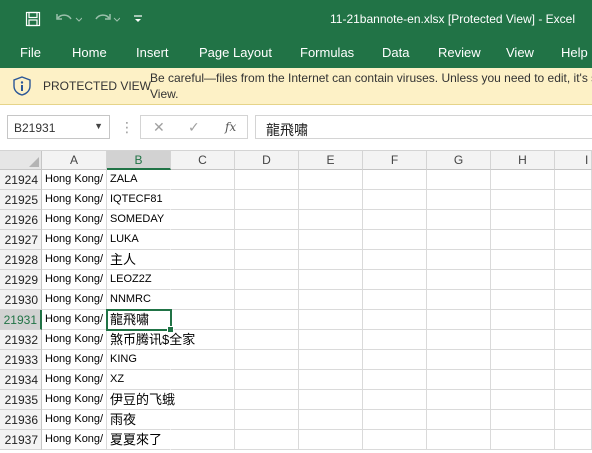  I want to click on row-header: 21926, so click(21, 220).